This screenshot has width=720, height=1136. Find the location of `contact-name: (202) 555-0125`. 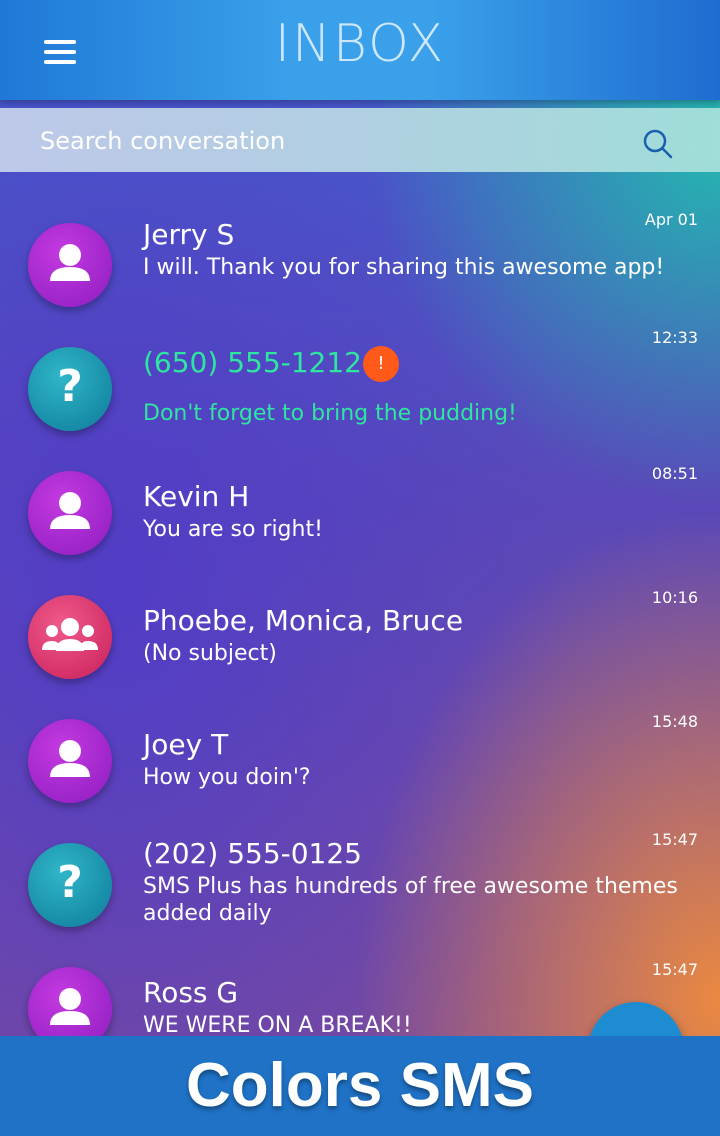

contact-name: (202) 555-0125 is located at coordinates (252, 853).